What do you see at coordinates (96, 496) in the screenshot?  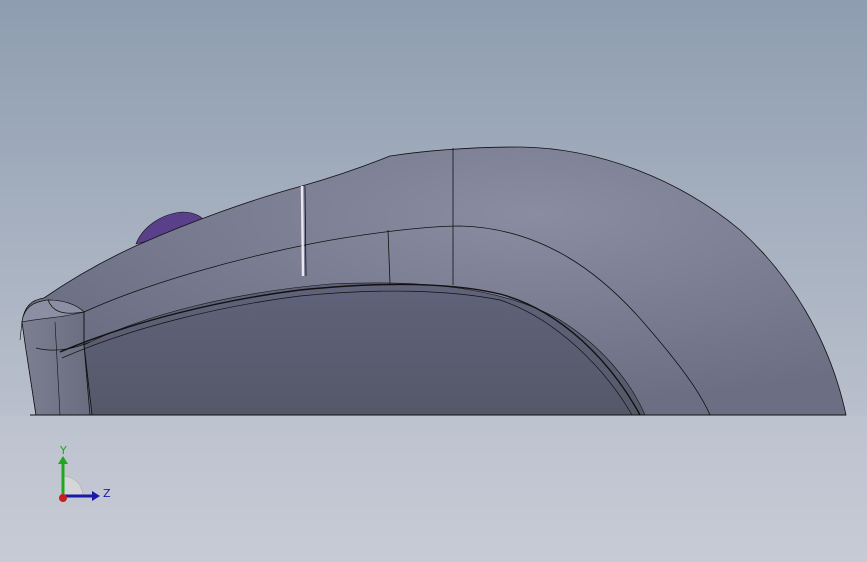 I see `triad-z-arrow-icon` at bounding box center [96, 496].